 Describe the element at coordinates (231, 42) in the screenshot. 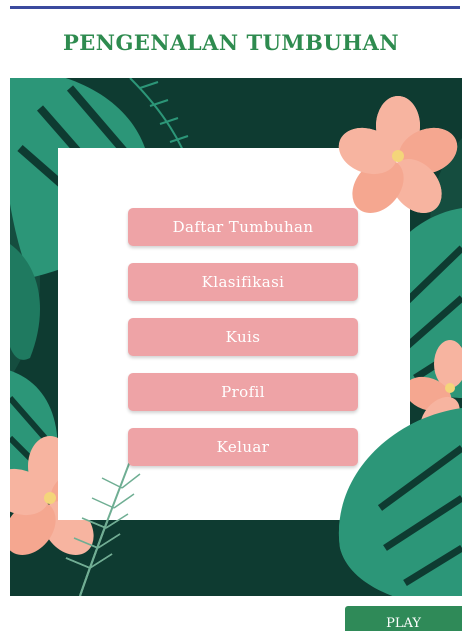

I see `page-title: PENGENALAN TUMBUHAN` at that location.